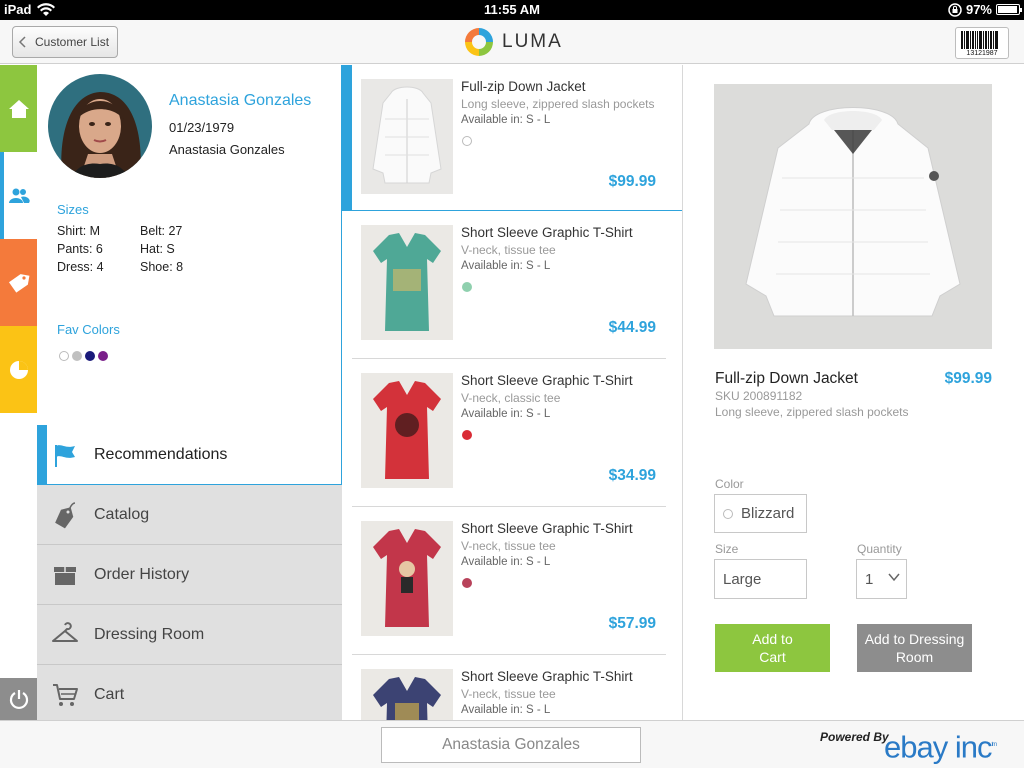  I want to click on avatar, so click(100, 126).